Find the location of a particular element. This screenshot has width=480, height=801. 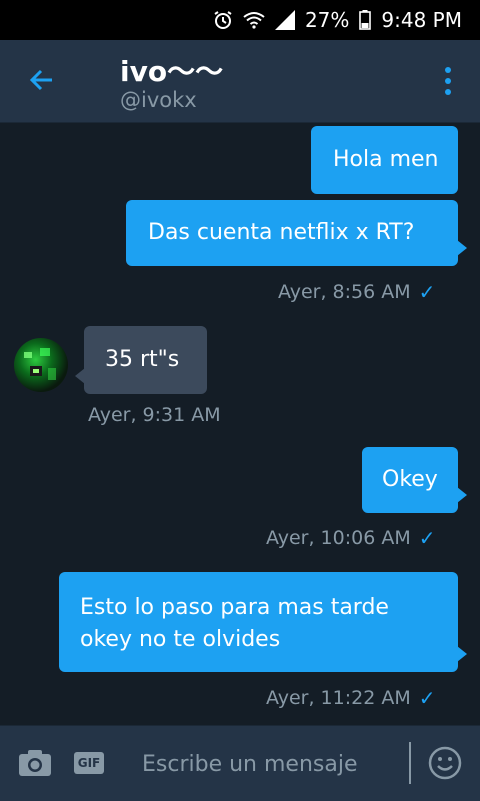

back-button is located at coordinates (42, 80).